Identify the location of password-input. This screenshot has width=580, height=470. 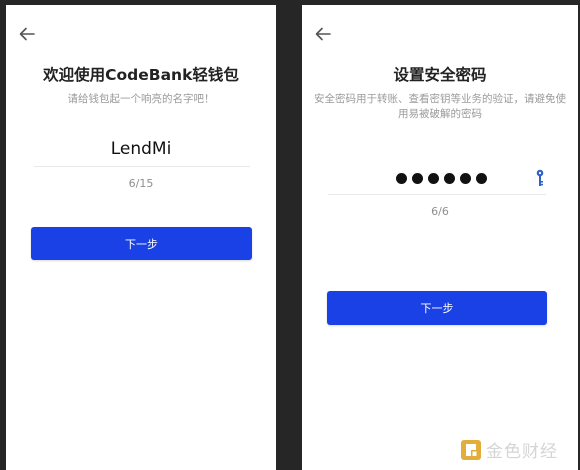
(441, 178).